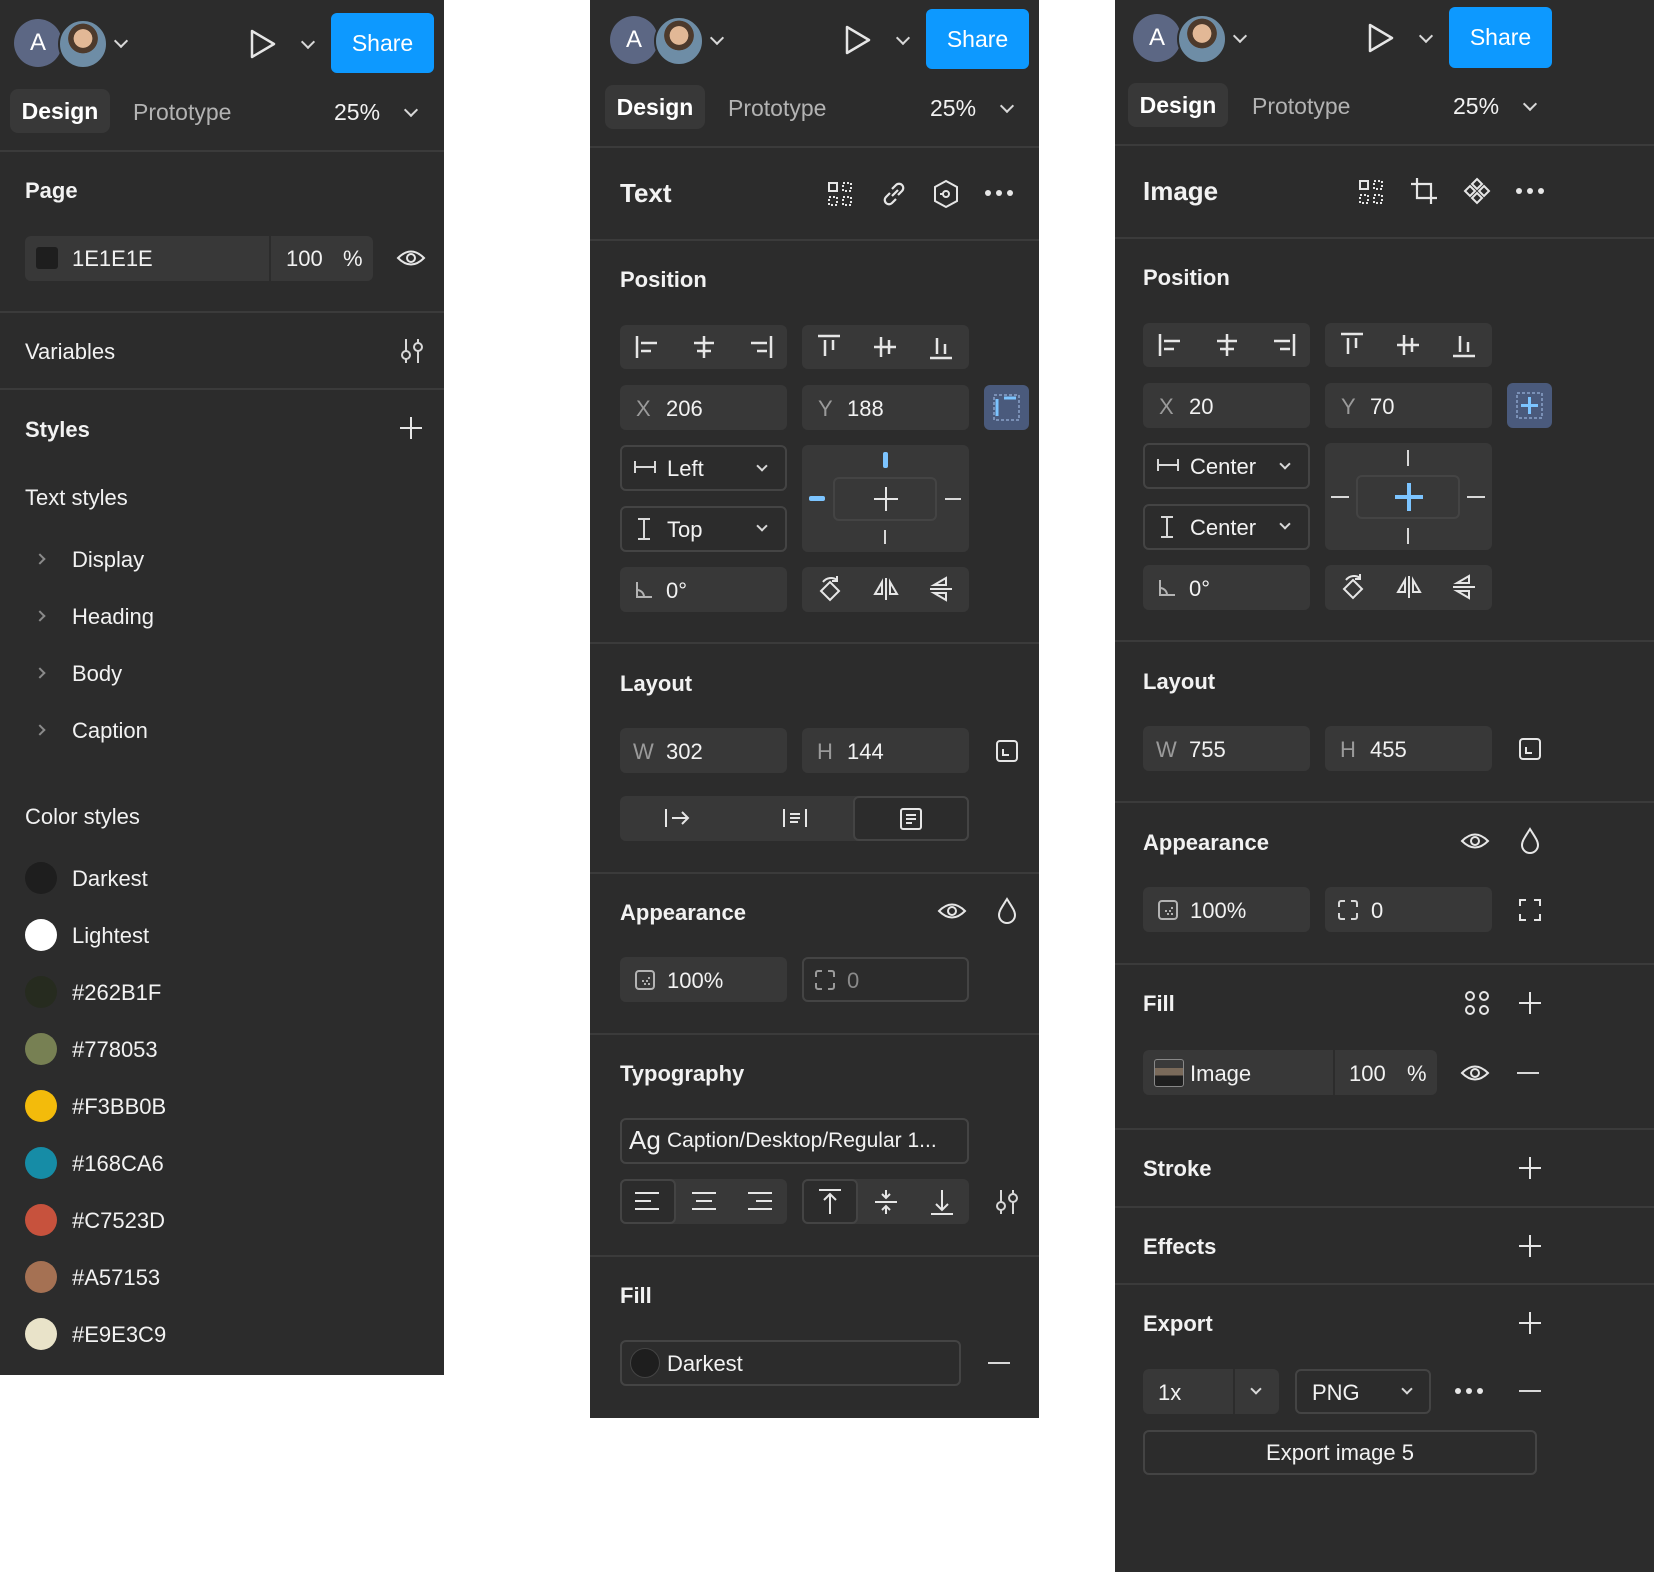 The height and width of the screenshot is (1572, 1654). I want to click on vertical-align-middle-icon, so click(886, 1202).